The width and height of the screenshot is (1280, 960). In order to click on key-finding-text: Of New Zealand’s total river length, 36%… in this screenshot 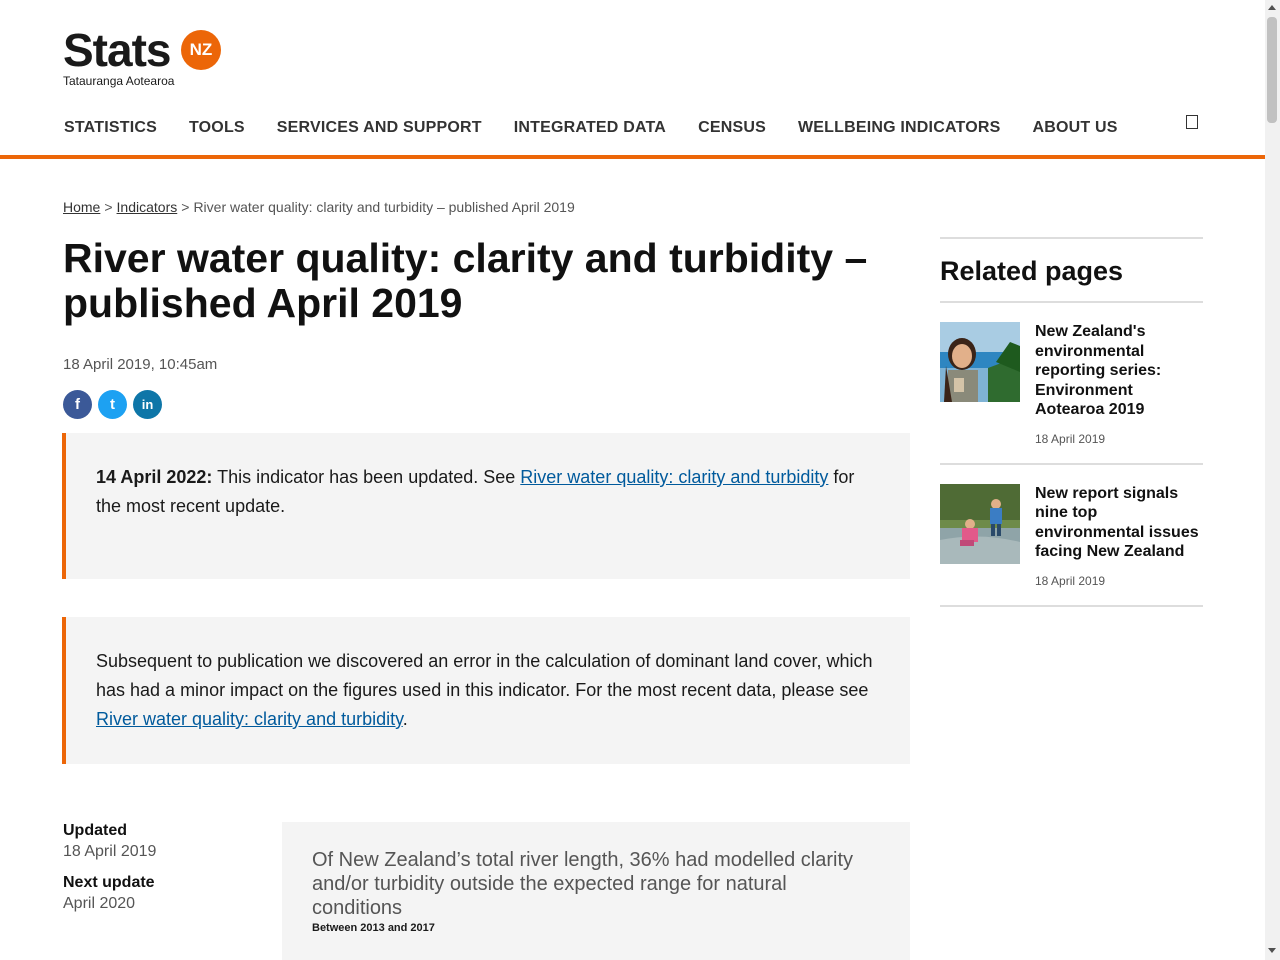, I will do `click(583, 884)`.